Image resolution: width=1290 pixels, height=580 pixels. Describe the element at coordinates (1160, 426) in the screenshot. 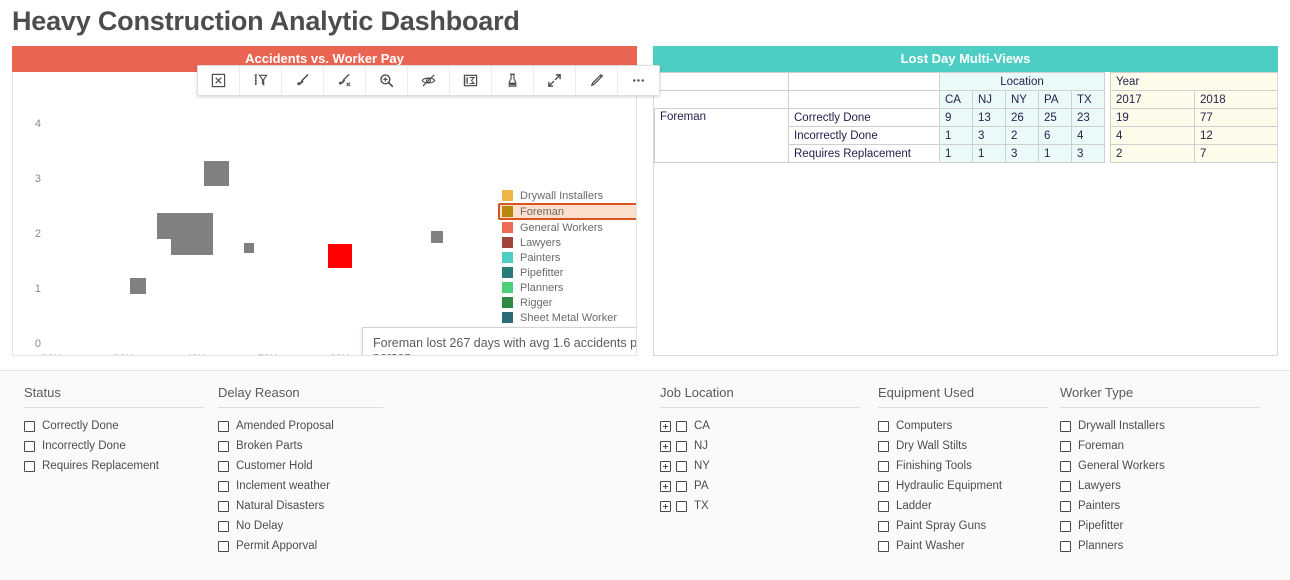

I see `filter-item-worker-type: Drywall Installers` at that location.